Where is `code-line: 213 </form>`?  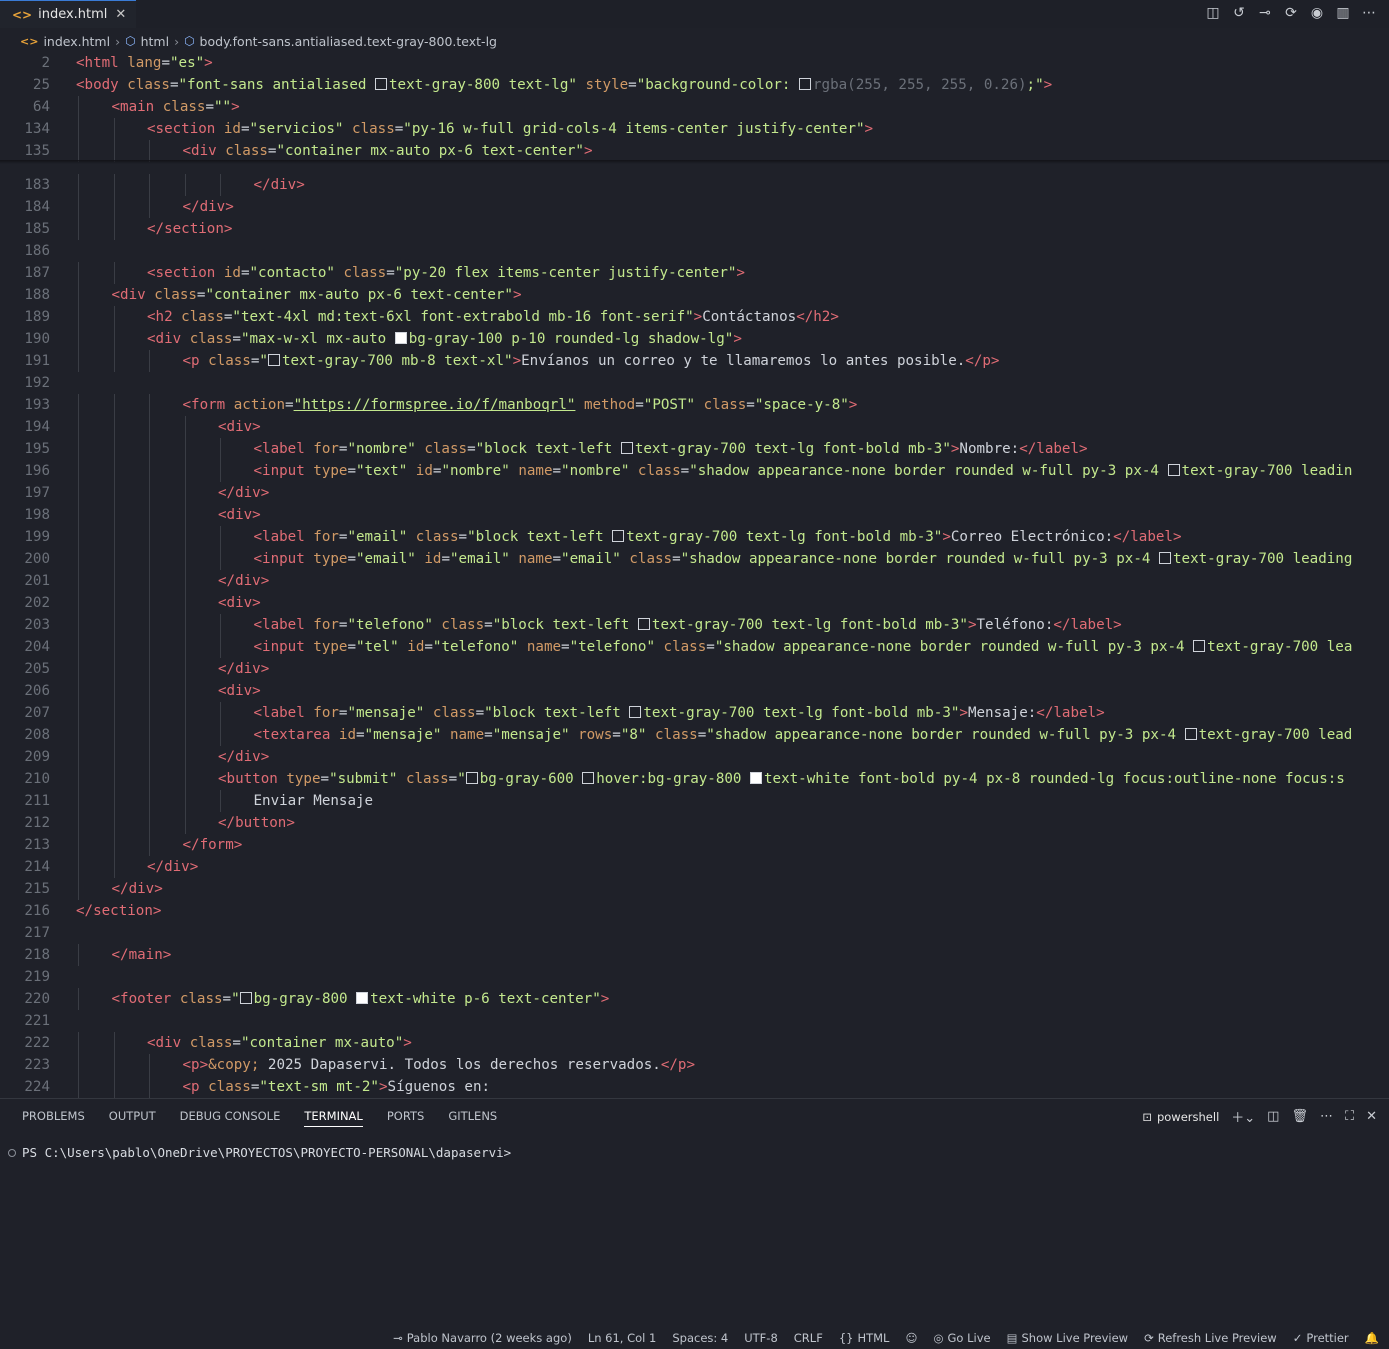 code-line: 213 </form> is located at coordinates (694, 845).